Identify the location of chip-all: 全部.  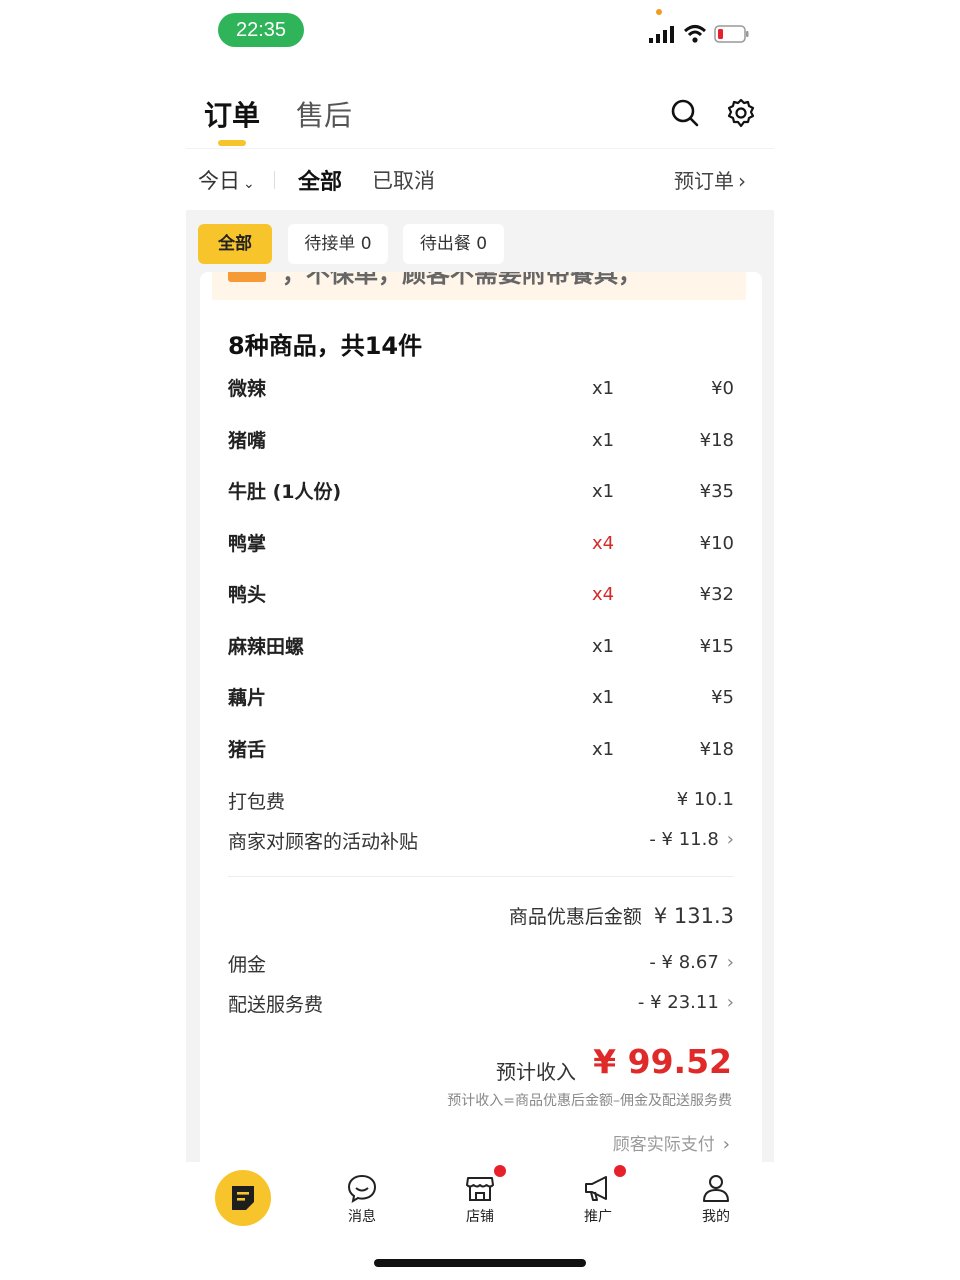
(235, 244).